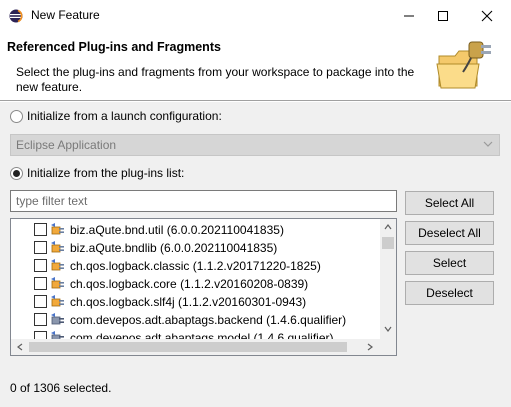 This screenshot has width=511, height=407. Describe the element at coordinates (388, 329) in the screenshot. I see `scroll-down-icon` at that location.